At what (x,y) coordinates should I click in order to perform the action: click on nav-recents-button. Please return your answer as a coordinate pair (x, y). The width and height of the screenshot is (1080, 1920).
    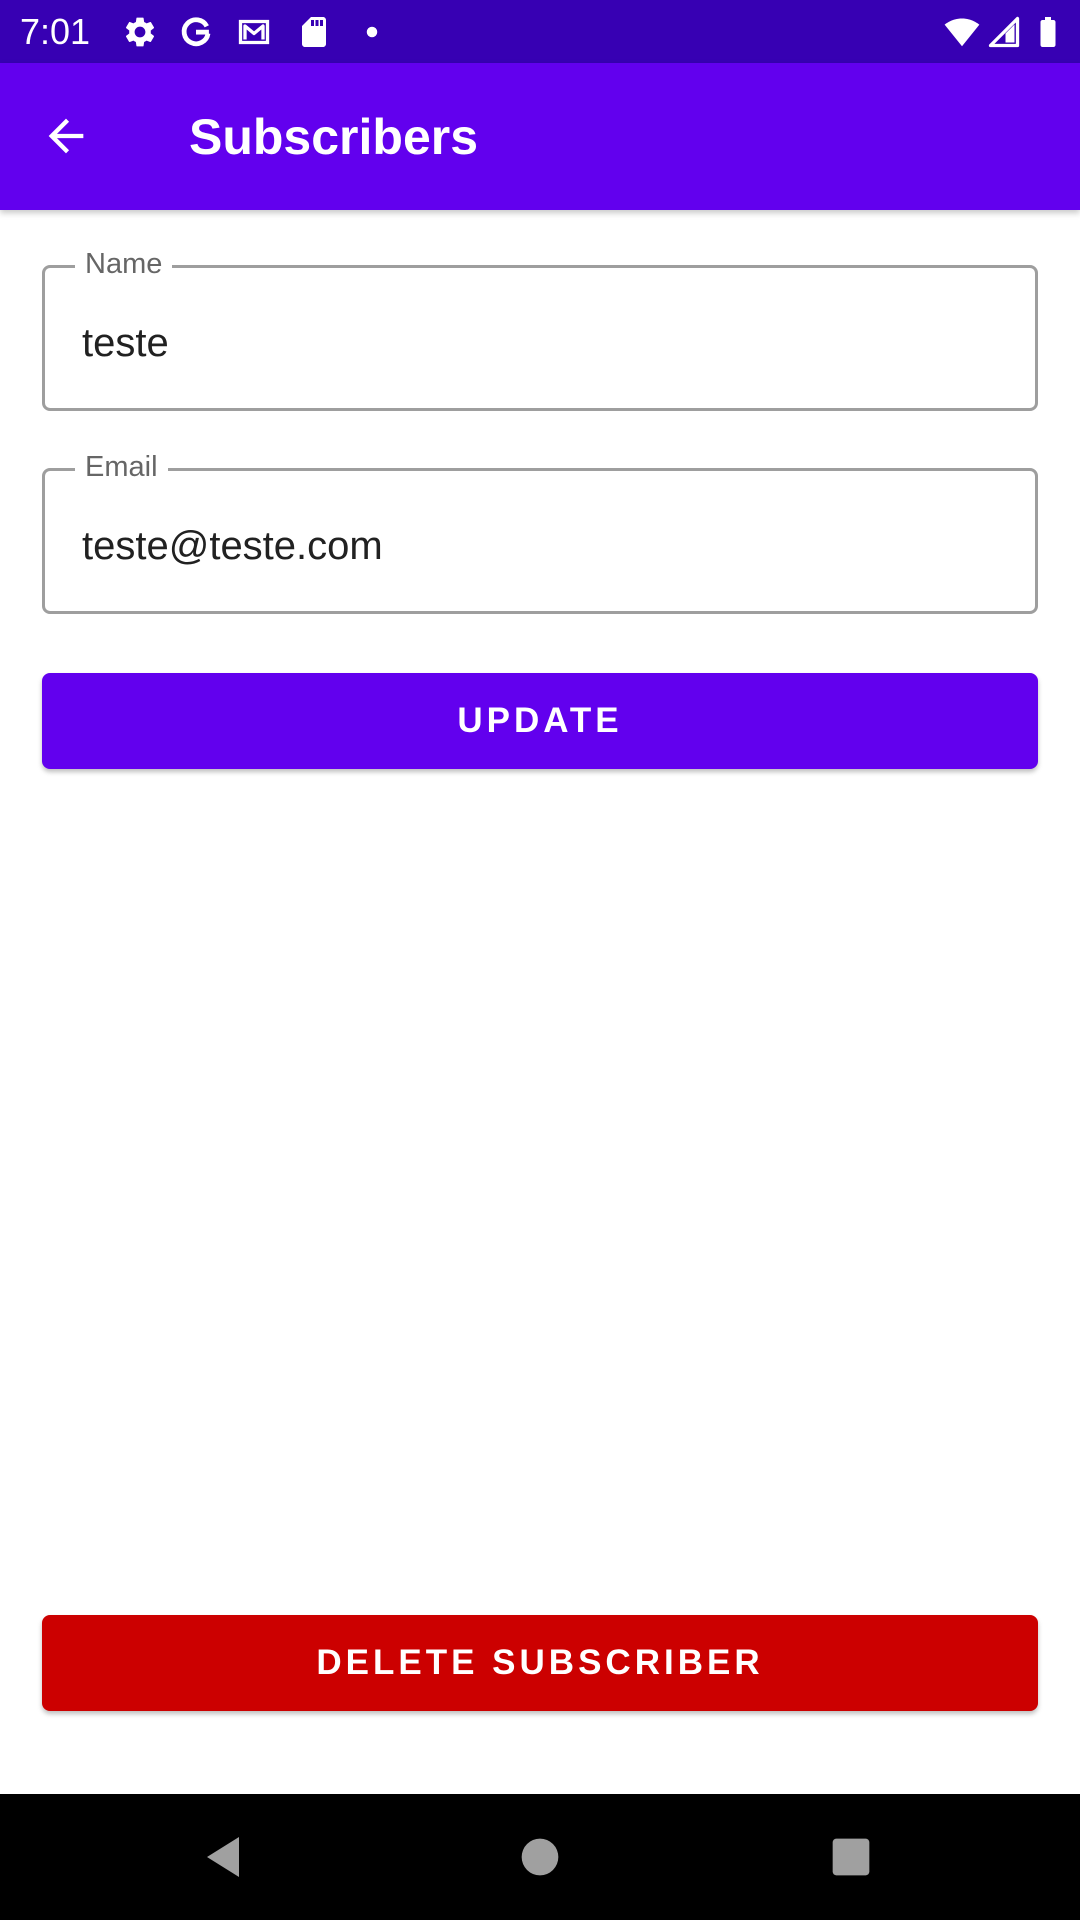
    Looking at the image, I should click on (851, 1857).